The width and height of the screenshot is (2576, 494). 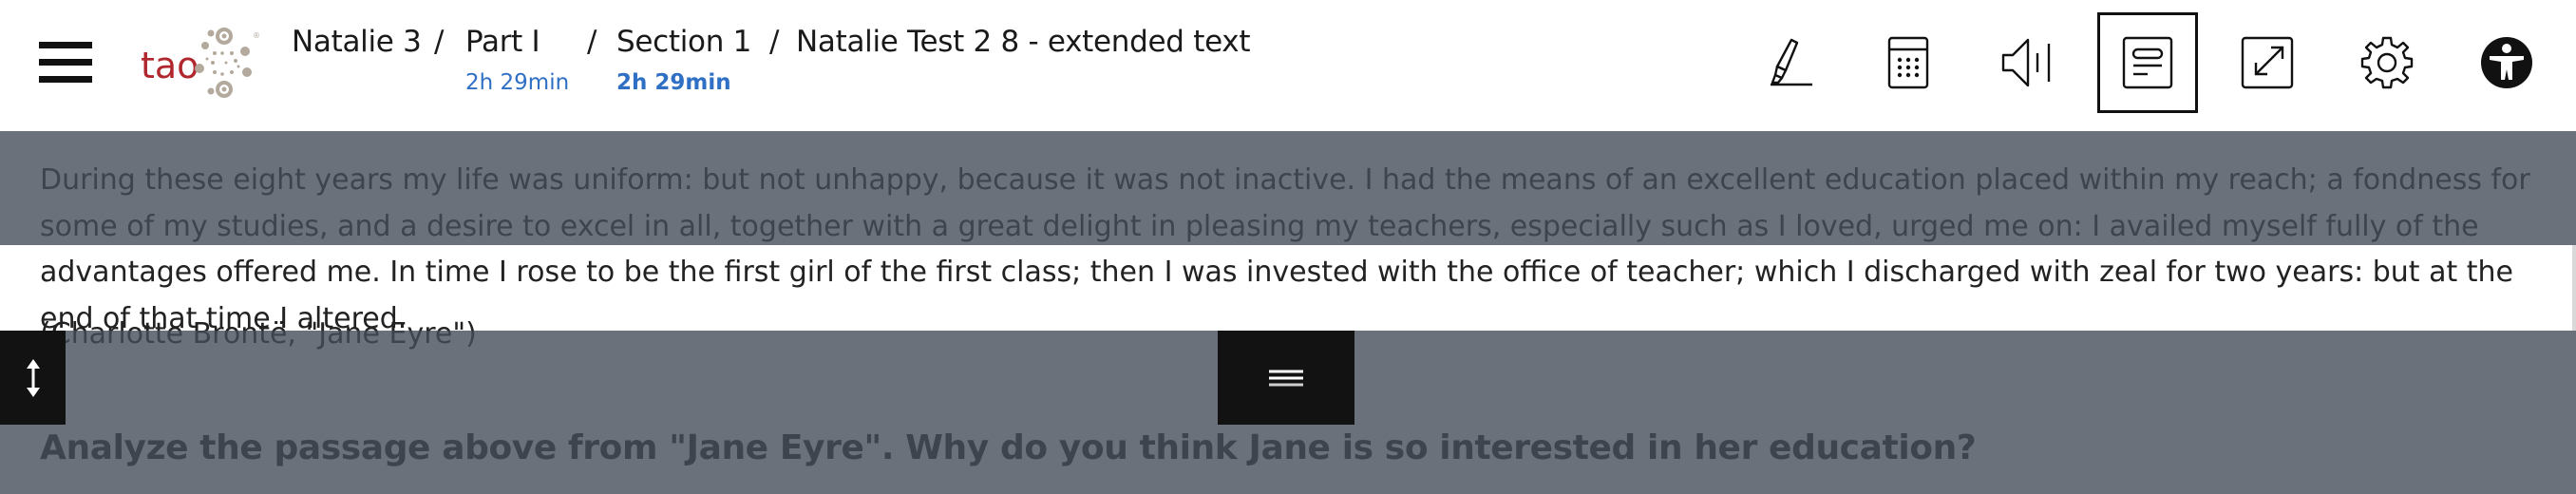 I want to click on highlighter-button, so click(x=1791, y=62).